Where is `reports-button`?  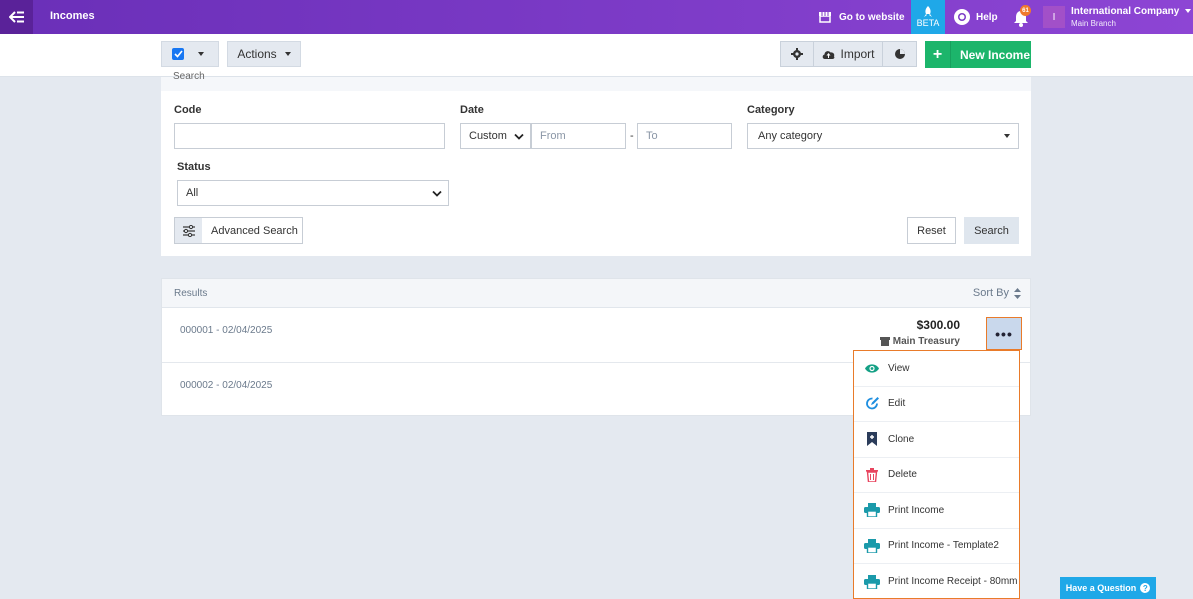
reports-button is located at coordinates (899, 54).